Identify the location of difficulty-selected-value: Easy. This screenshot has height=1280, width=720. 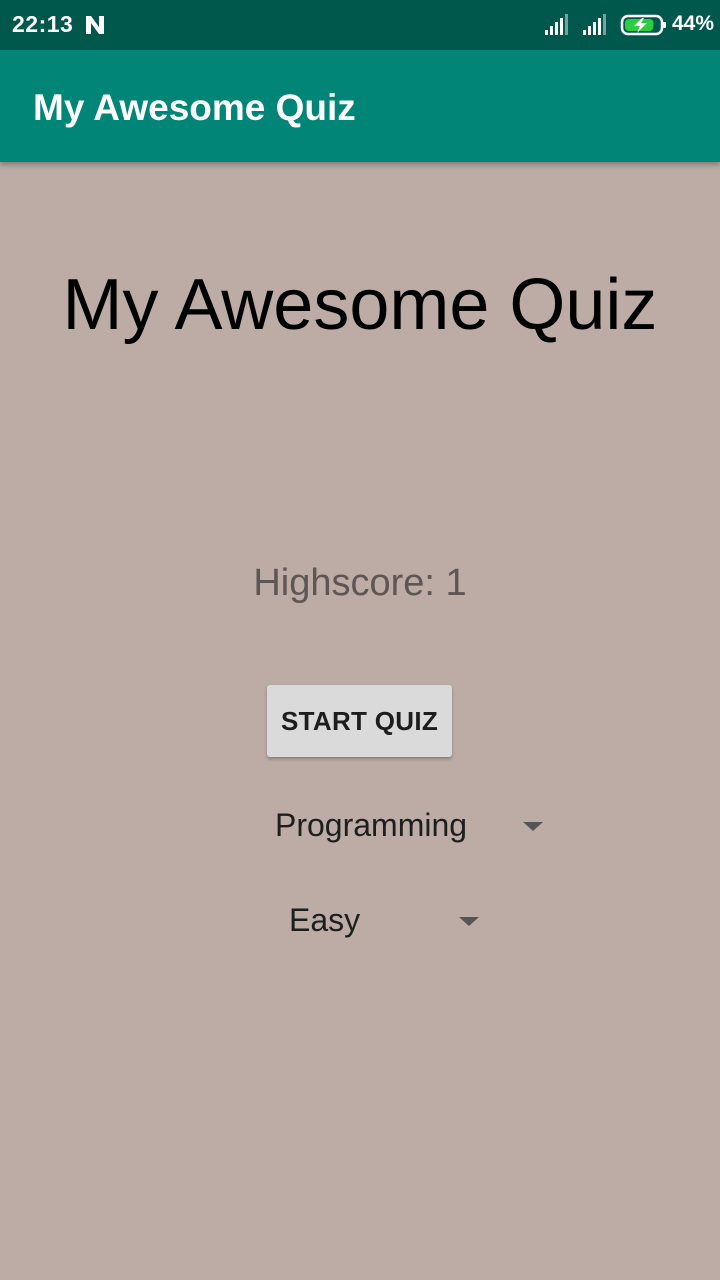
(325, 920).